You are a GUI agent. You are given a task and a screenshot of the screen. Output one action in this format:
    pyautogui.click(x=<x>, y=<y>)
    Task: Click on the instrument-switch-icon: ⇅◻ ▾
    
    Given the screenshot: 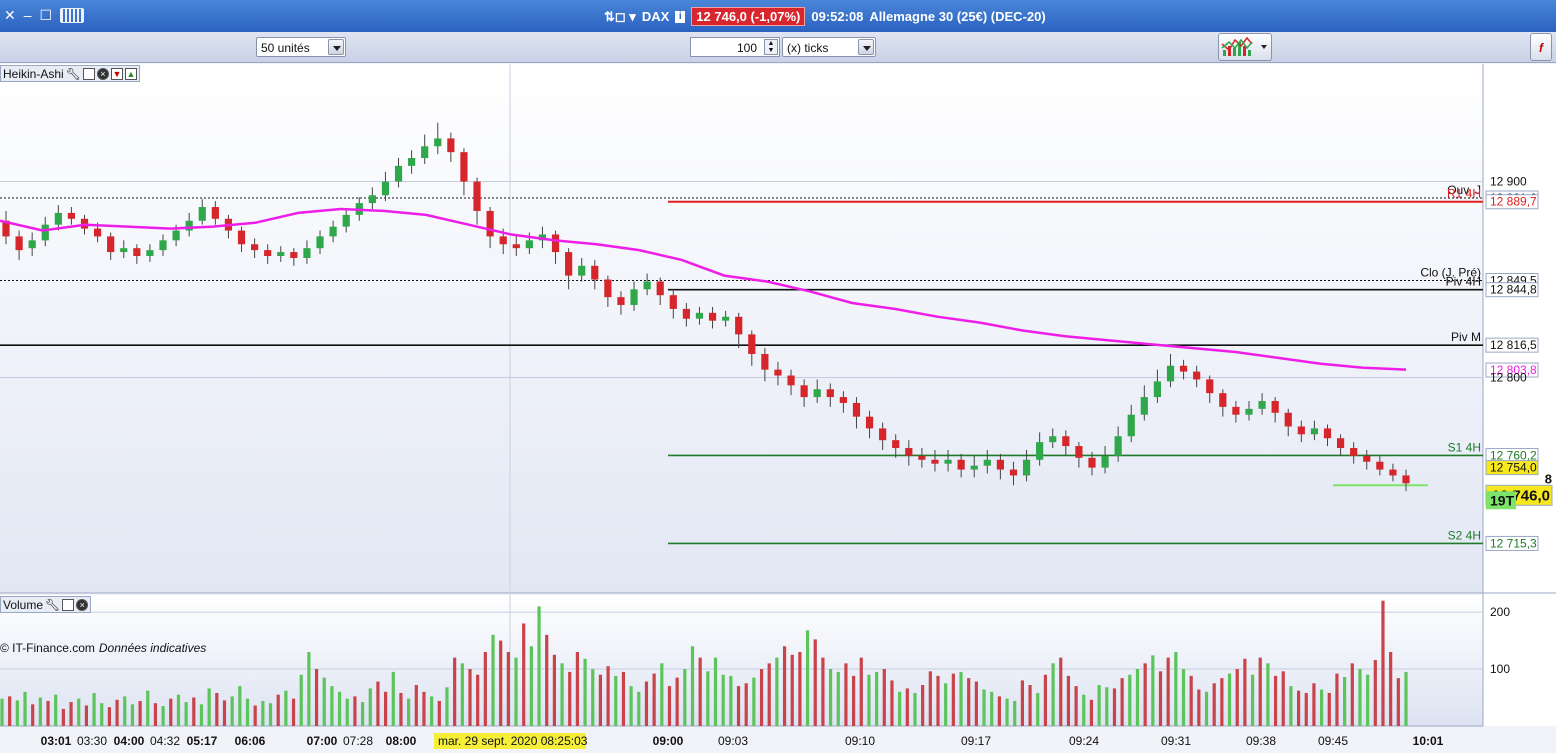 What is the action you would take?
    pyautogui.click(x=620, y=17)
    